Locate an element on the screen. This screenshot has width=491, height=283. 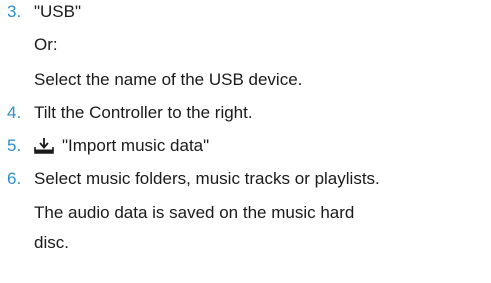
step-5: 5. "Import music data" is located at coordinates (245, 146).